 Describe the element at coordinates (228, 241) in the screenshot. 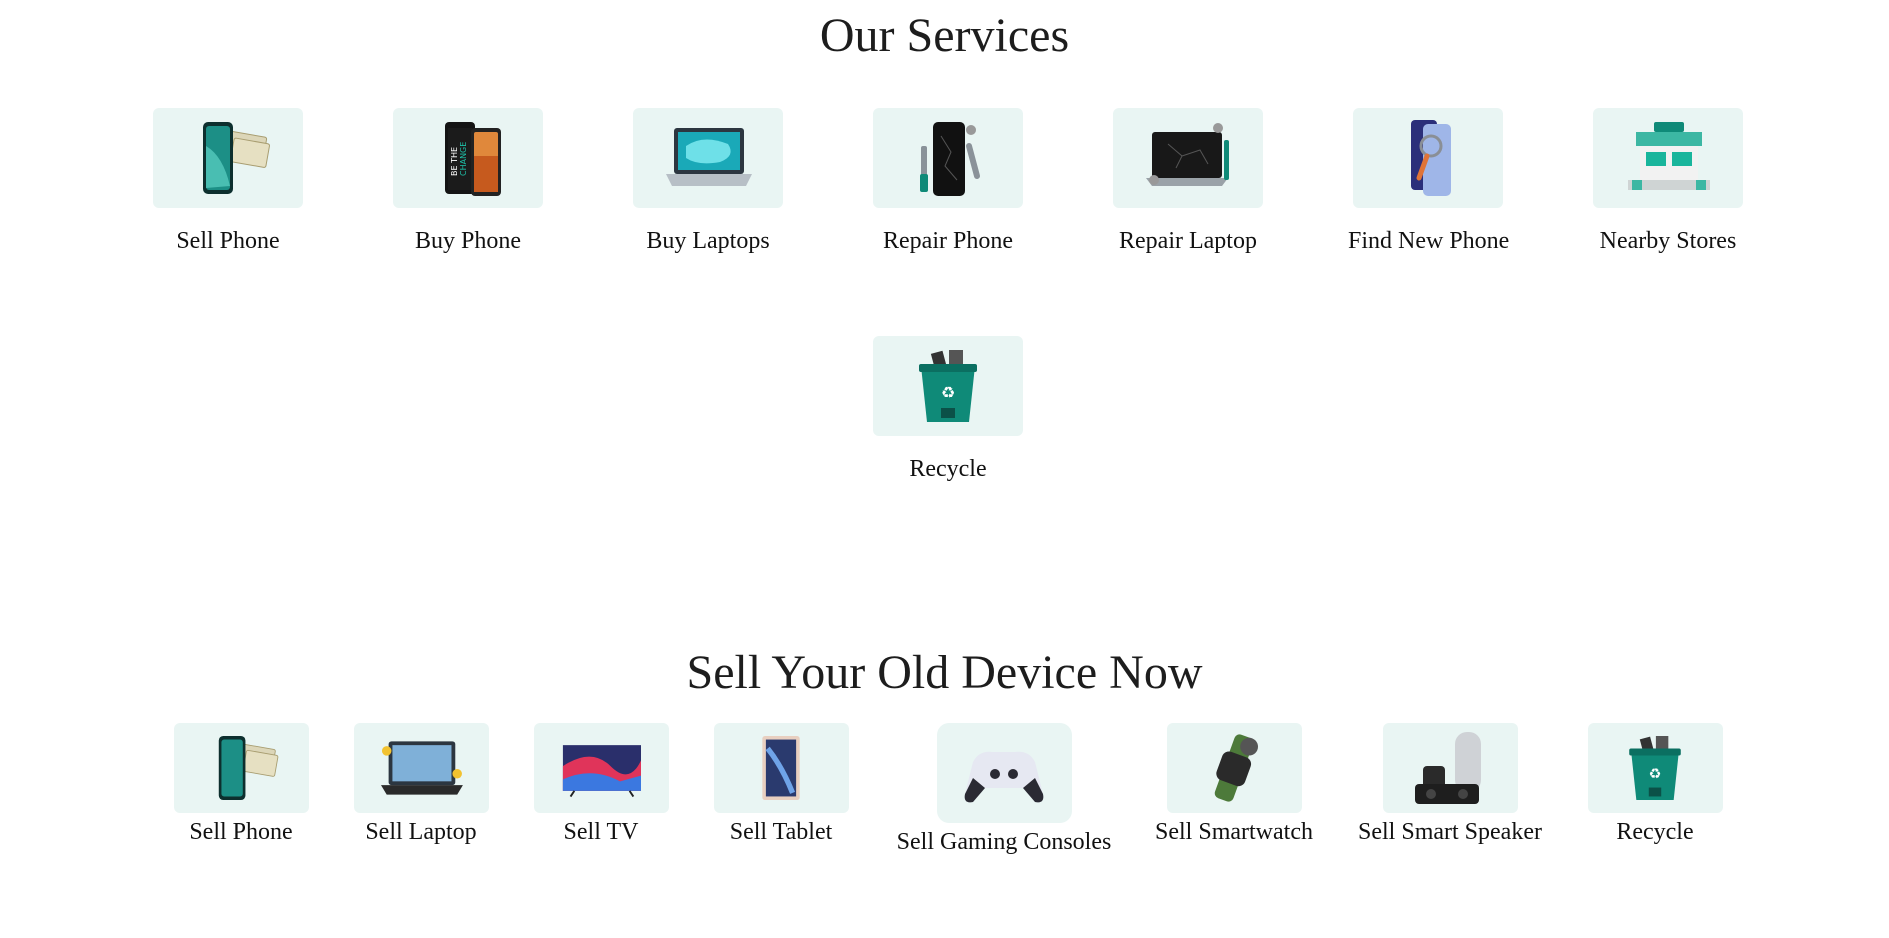

I see `service-label: Sell Phone` at that location.